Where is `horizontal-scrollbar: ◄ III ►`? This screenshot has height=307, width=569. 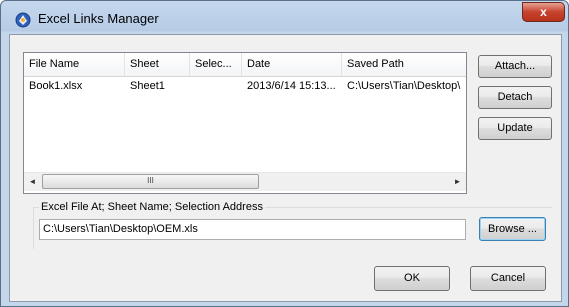
horizontal-scrollbar: ◄ III ► is located at coordinates (245, 181).